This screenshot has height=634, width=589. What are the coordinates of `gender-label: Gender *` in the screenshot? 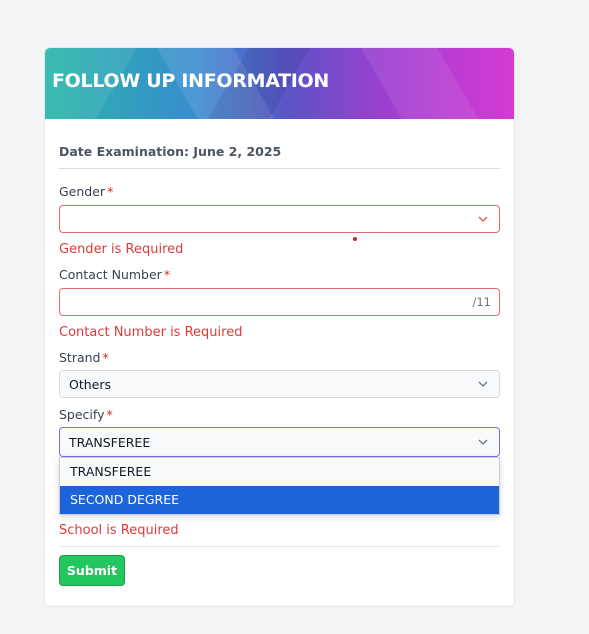 It's located at (86, 191).